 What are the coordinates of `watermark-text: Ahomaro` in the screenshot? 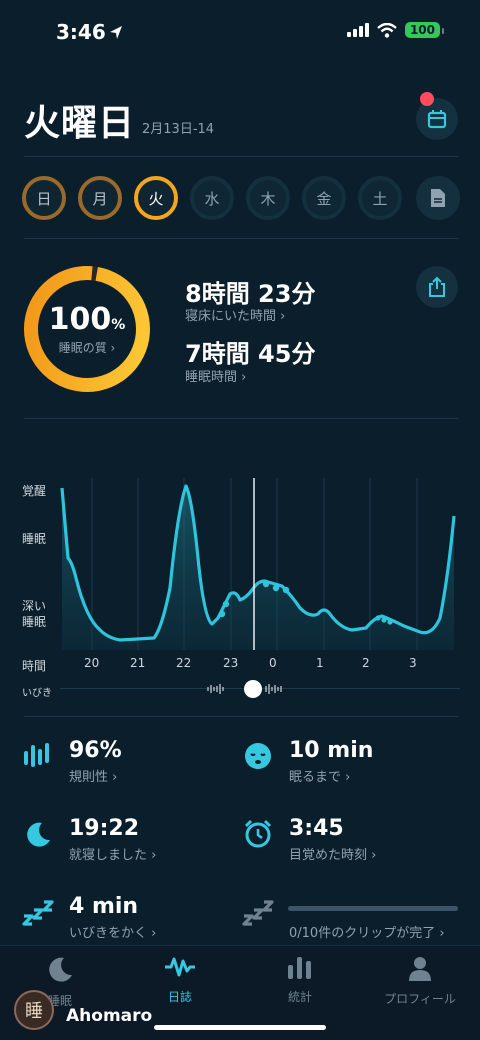 It's located at (109, 1016).